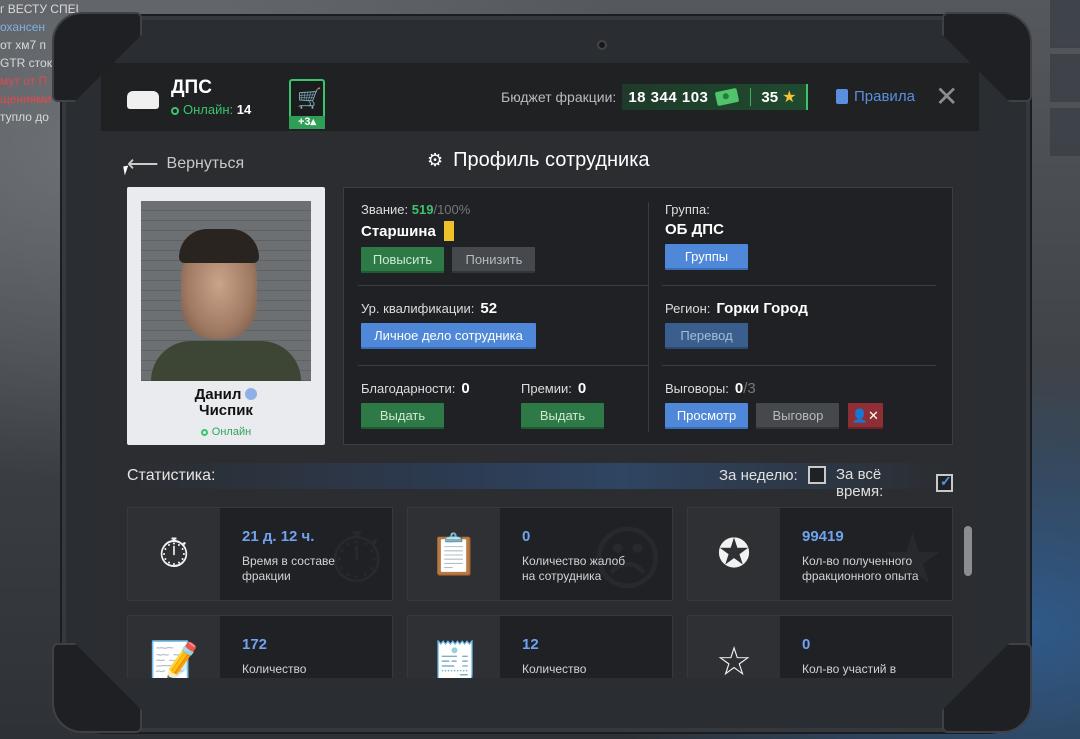  I want to click on gear-icon: ⚙, so click(435, 160).